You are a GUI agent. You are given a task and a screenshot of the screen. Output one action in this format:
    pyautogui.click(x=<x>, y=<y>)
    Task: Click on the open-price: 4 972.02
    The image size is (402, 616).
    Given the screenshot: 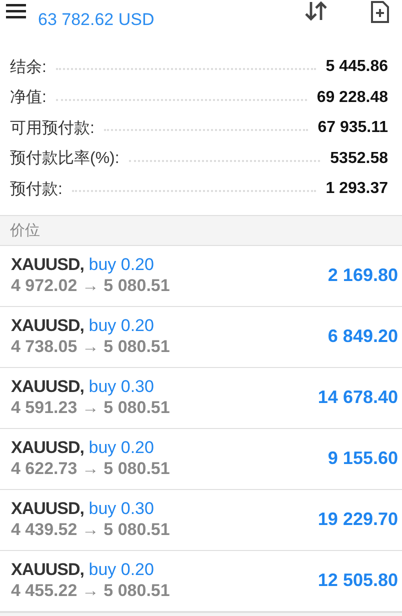 What is the action you would take?
    pyautogui.click(x=44, y=285)
    